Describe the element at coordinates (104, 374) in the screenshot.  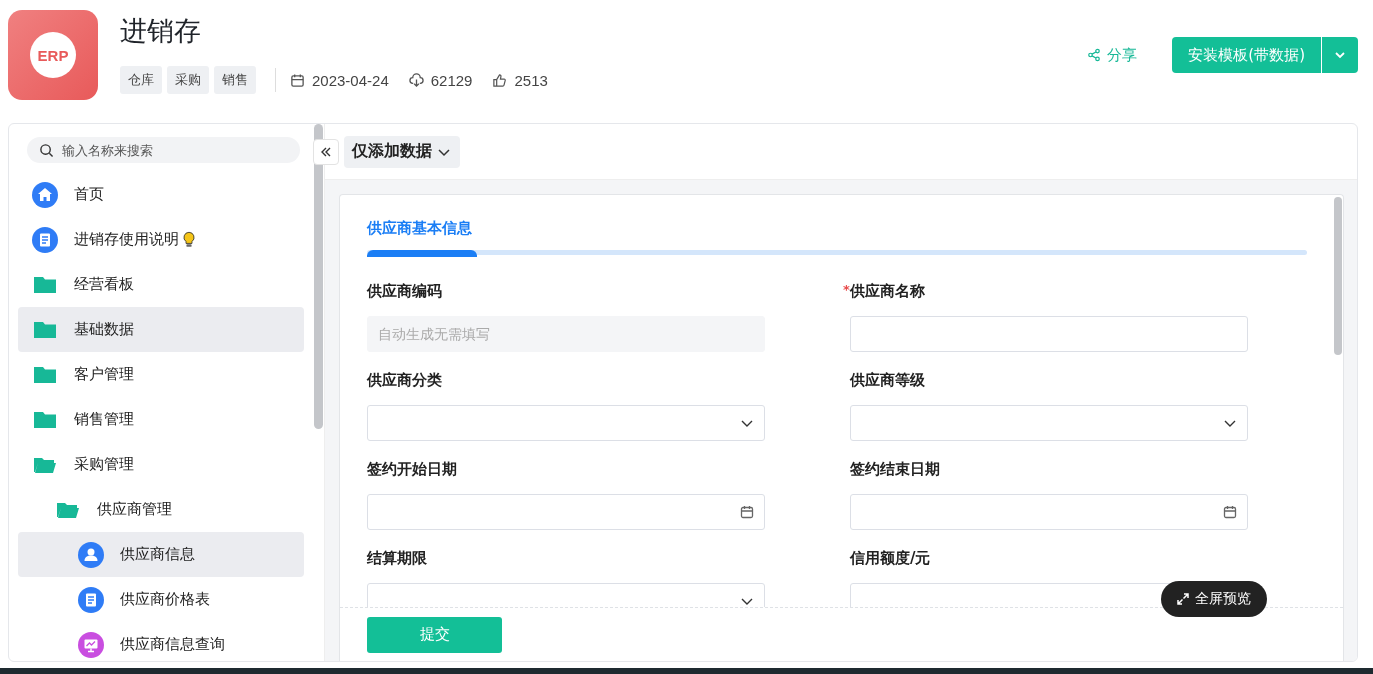
I see `sidebar-item-label: 客户管理` at that location.